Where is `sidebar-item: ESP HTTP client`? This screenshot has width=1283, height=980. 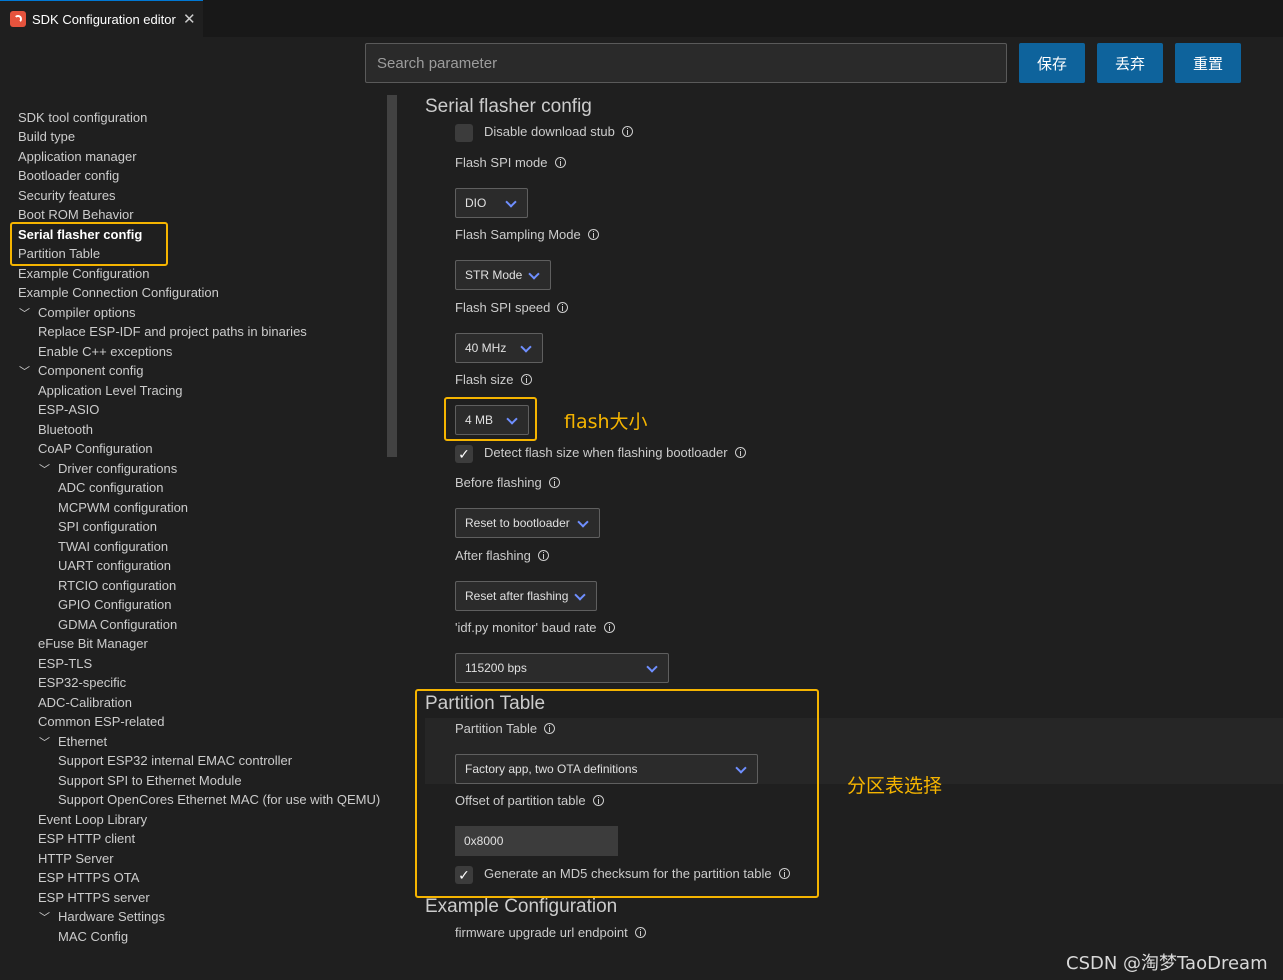
sidebar-item: ESP HTTP client is located at coordinates (86, 839).